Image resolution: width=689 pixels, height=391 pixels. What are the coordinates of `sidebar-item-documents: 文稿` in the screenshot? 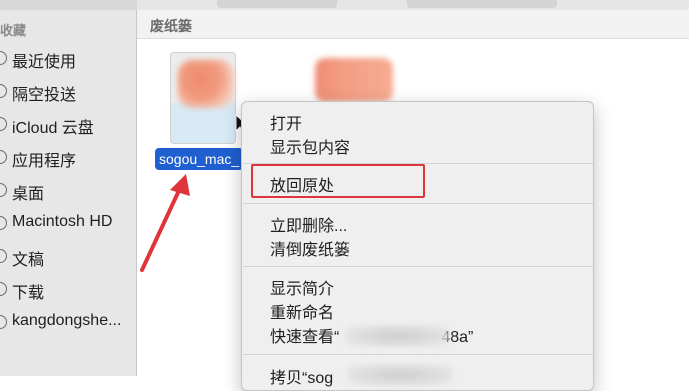 It's located at (68, 256).